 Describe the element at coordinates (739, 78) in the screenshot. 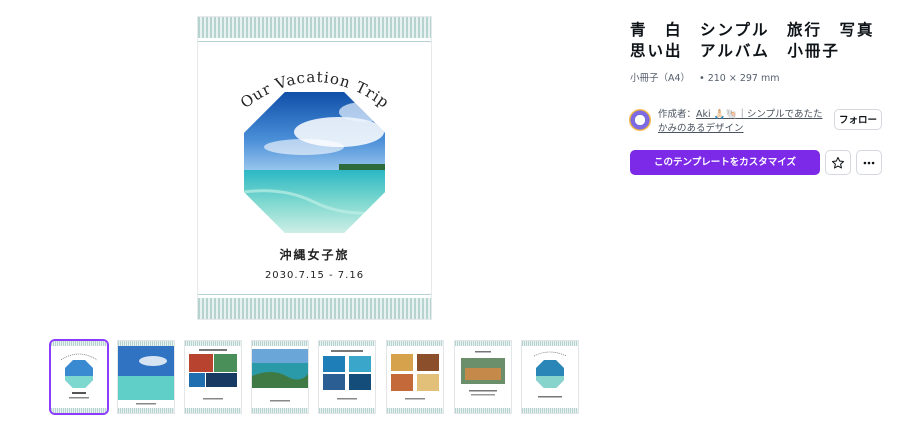

I see `template-size: • 210 × 297 mm` at that location.